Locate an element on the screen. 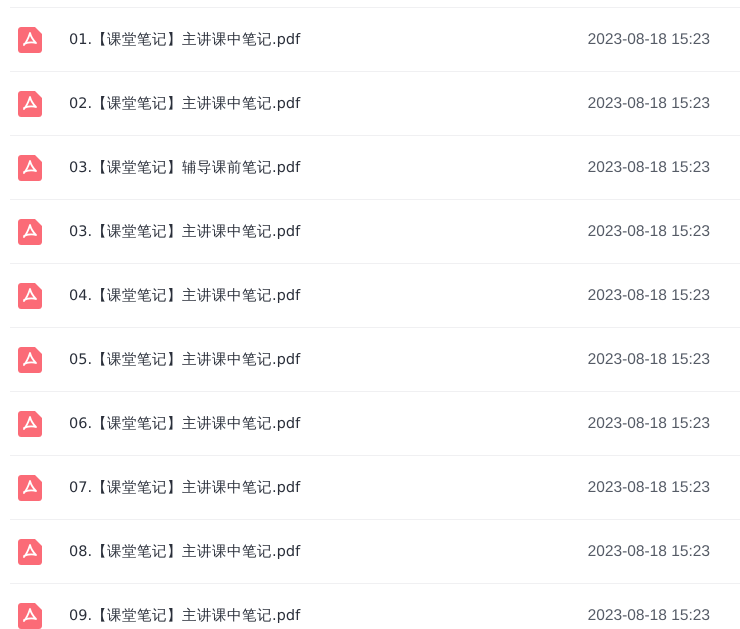 The height and width of the screenshot is (629, 740). file-name: 06.【课堂笔记】主讲课中笔记.pdf is located at coordinates (328, 423).